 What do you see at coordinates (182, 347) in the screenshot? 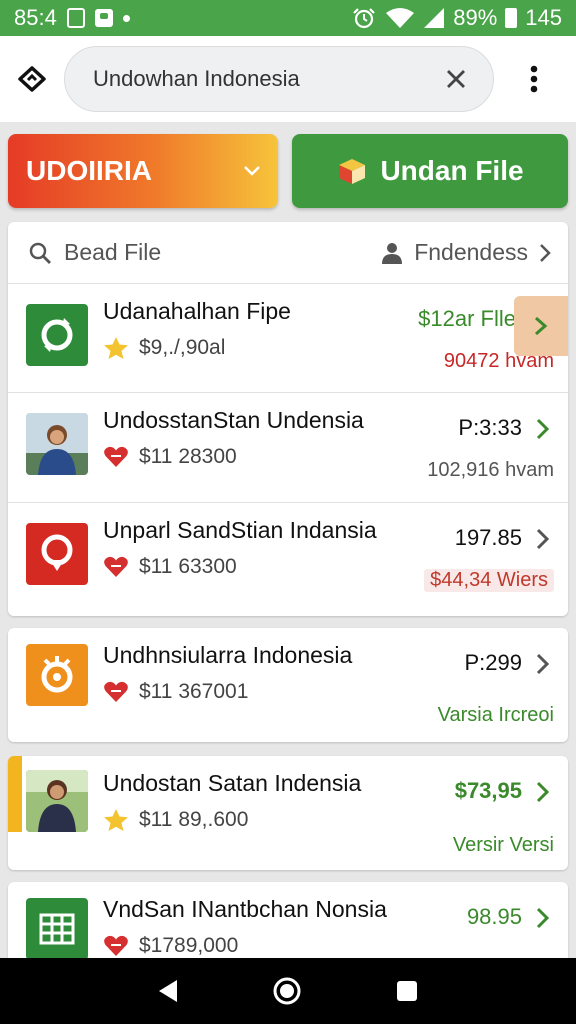
I see `item-price: $9,./,90al` at bounding box center [182, 347].